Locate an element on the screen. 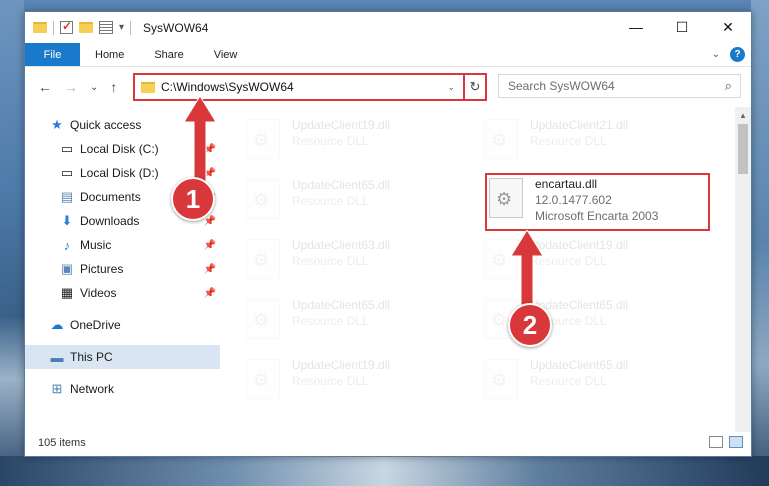 The image size is (769, 486). sidebar-item-network: ⊞ Network is located at coordinates (122, 389).